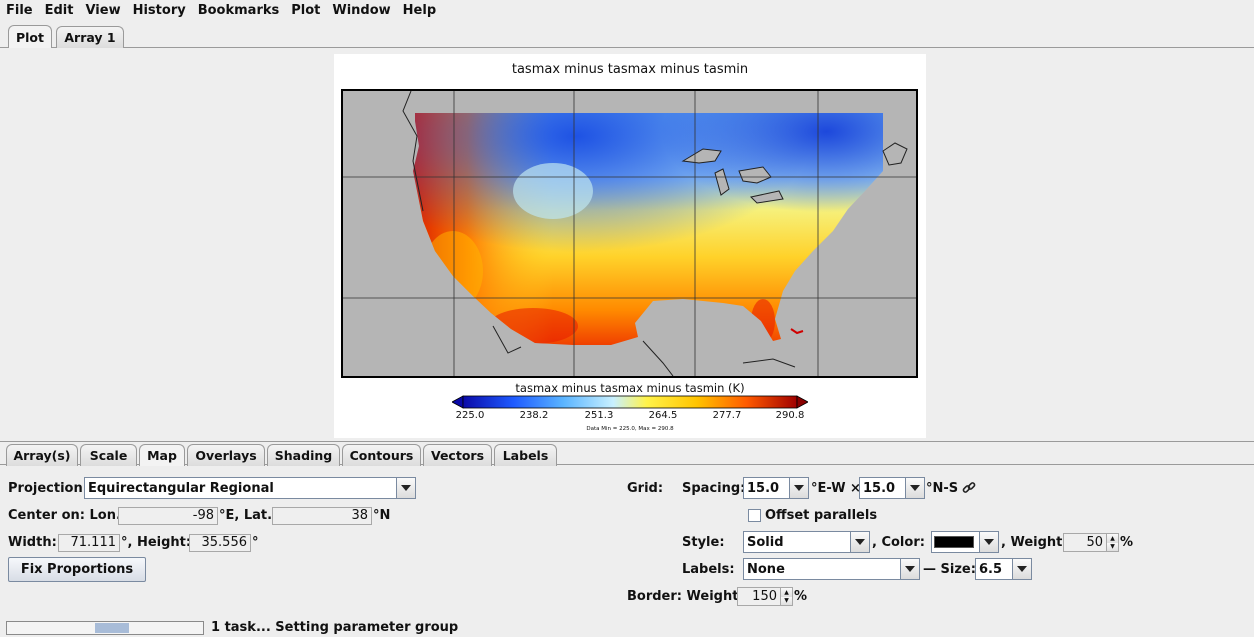  What do you see at coordinates (162, 455) in the screenshot?
I see `tab-map: Map` at bounding box center [162, 455].